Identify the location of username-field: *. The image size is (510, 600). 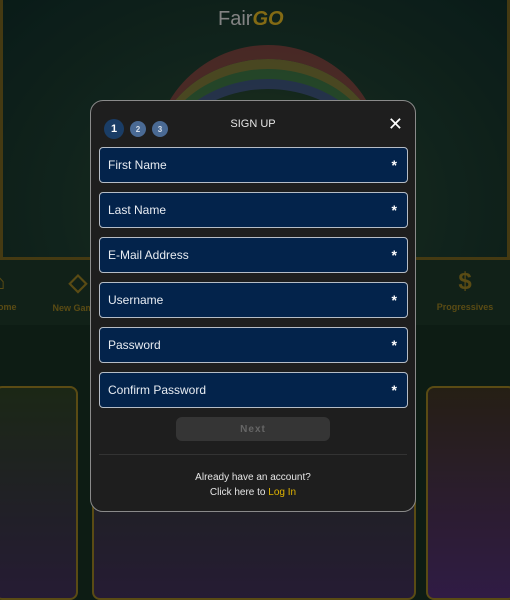
(253, 300).